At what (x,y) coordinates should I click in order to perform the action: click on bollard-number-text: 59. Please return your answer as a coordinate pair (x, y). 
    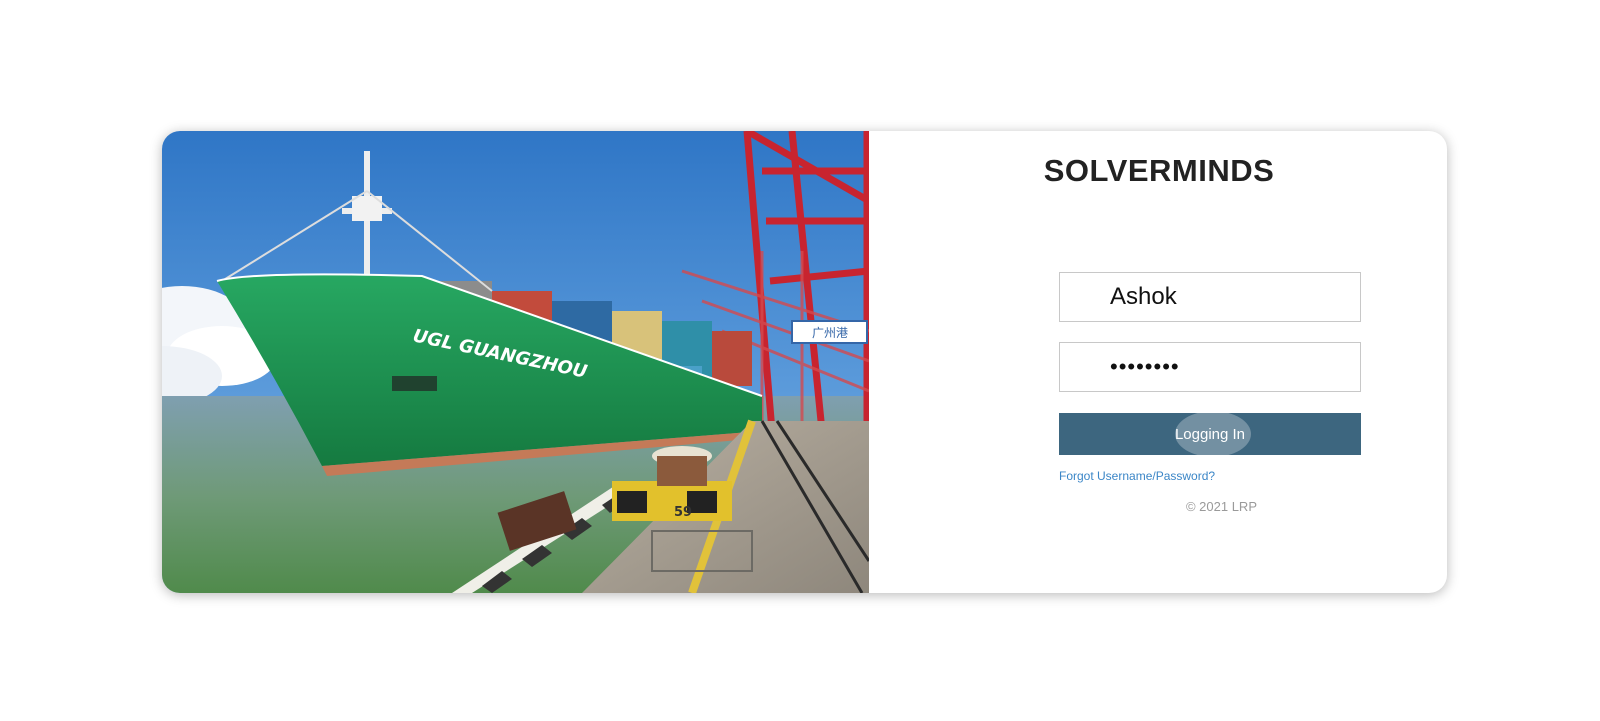
    Looking at the image, I should click on (683, 512).